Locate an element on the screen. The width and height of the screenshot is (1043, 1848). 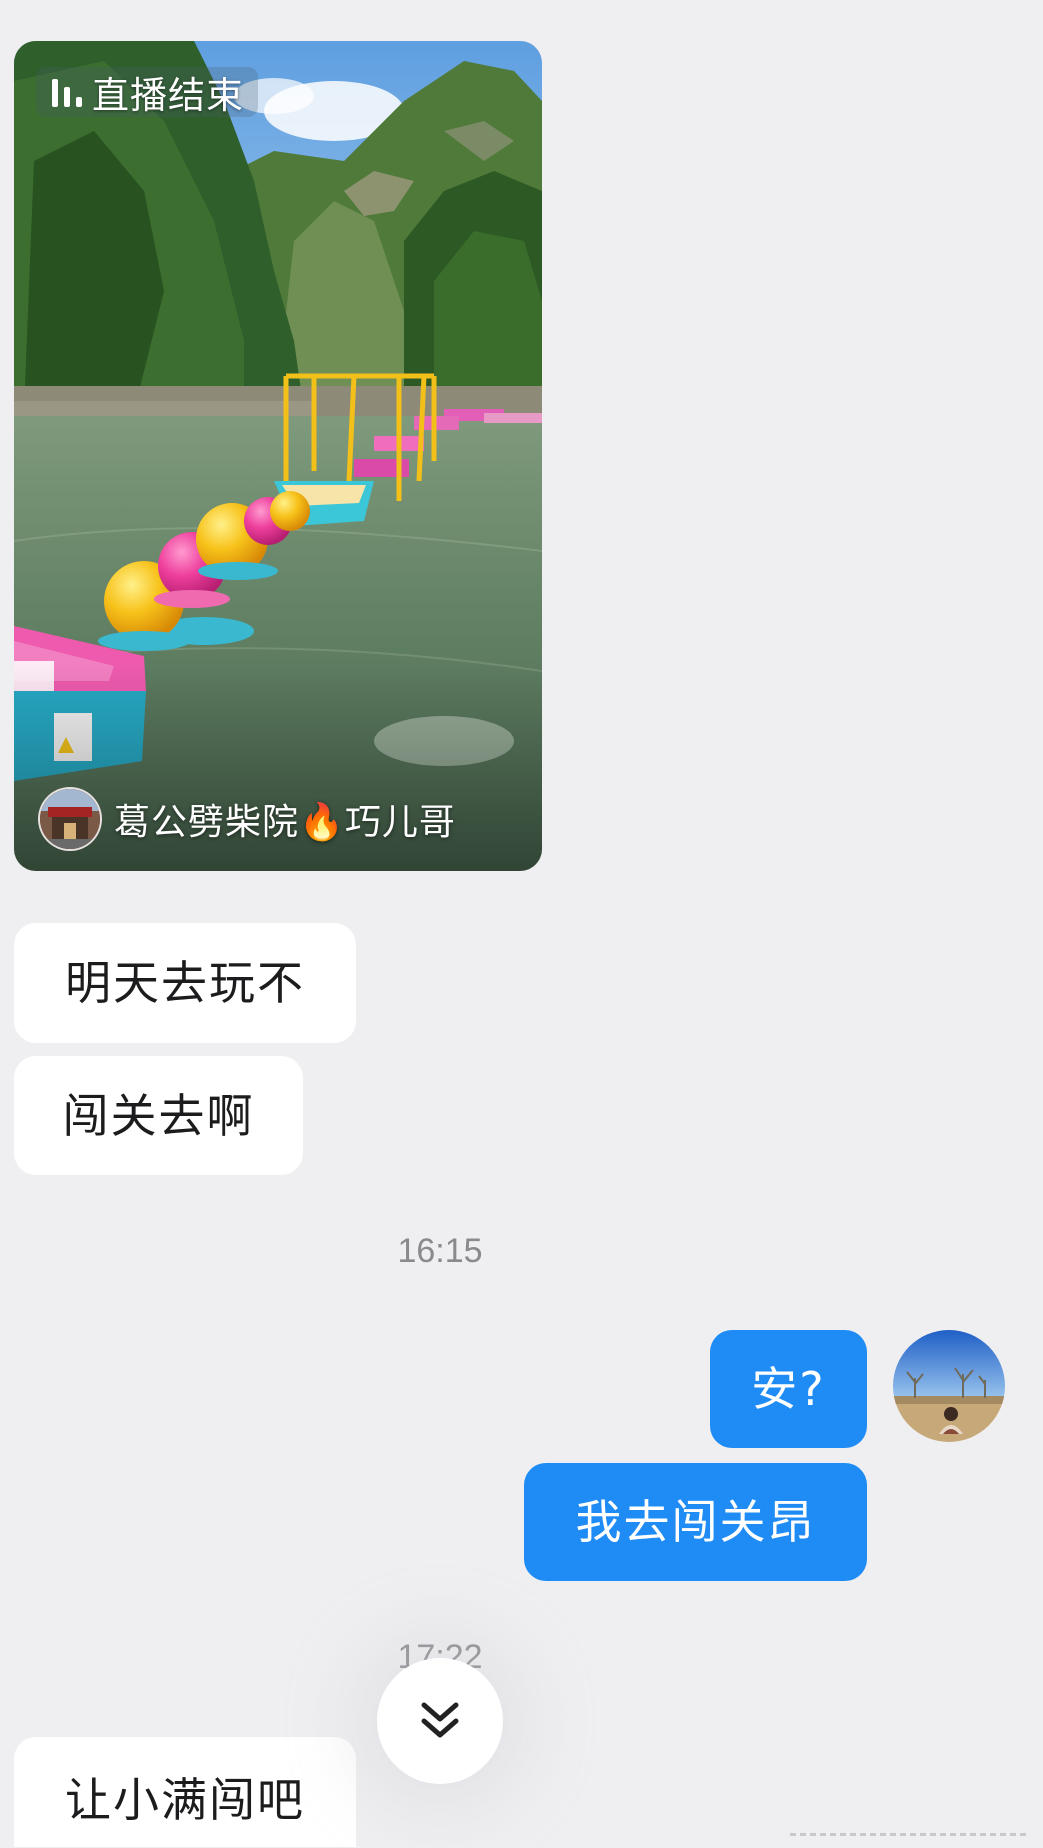
chevron-double-down-icon is located at coordinates (440, 1720).